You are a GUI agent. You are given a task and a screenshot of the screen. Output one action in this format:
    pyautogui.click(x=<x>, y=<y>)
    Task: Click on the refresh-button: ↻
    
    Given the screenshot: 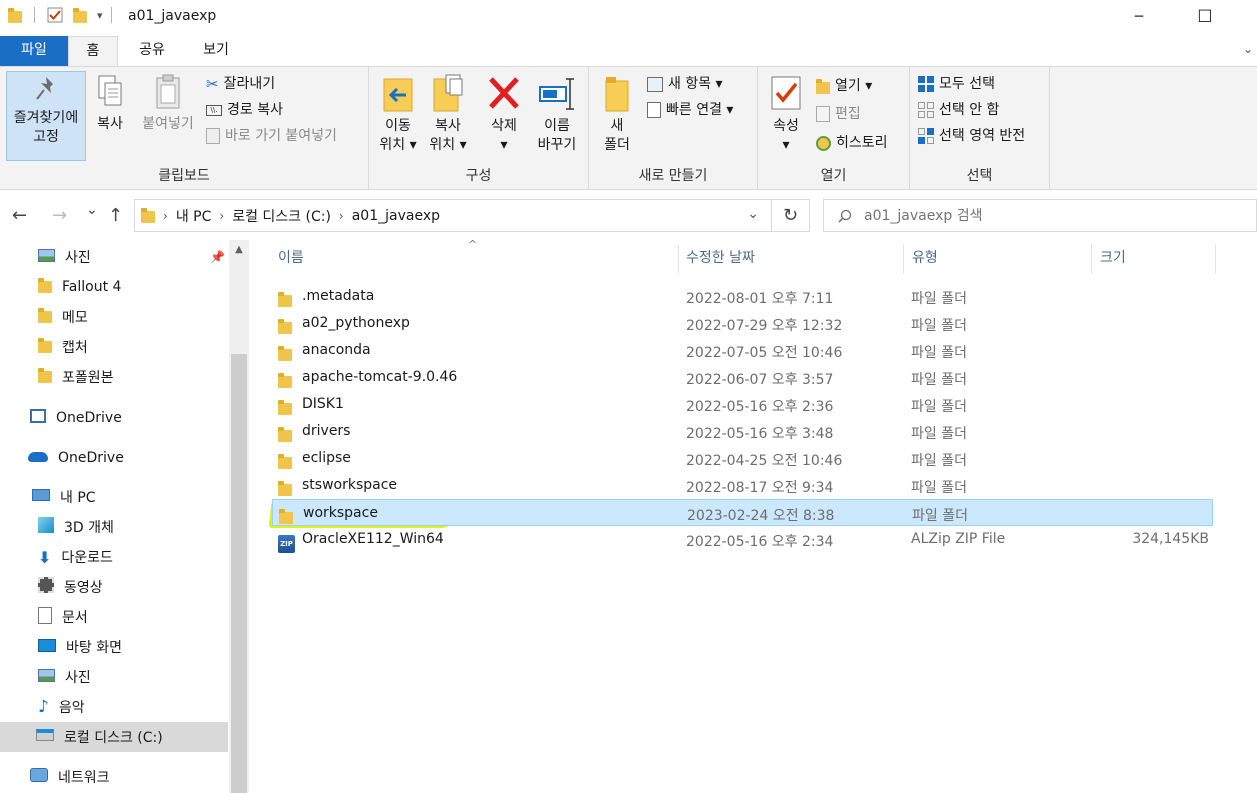 What is the action you would take?
    pyautogui.click(x=791, y=215)
    